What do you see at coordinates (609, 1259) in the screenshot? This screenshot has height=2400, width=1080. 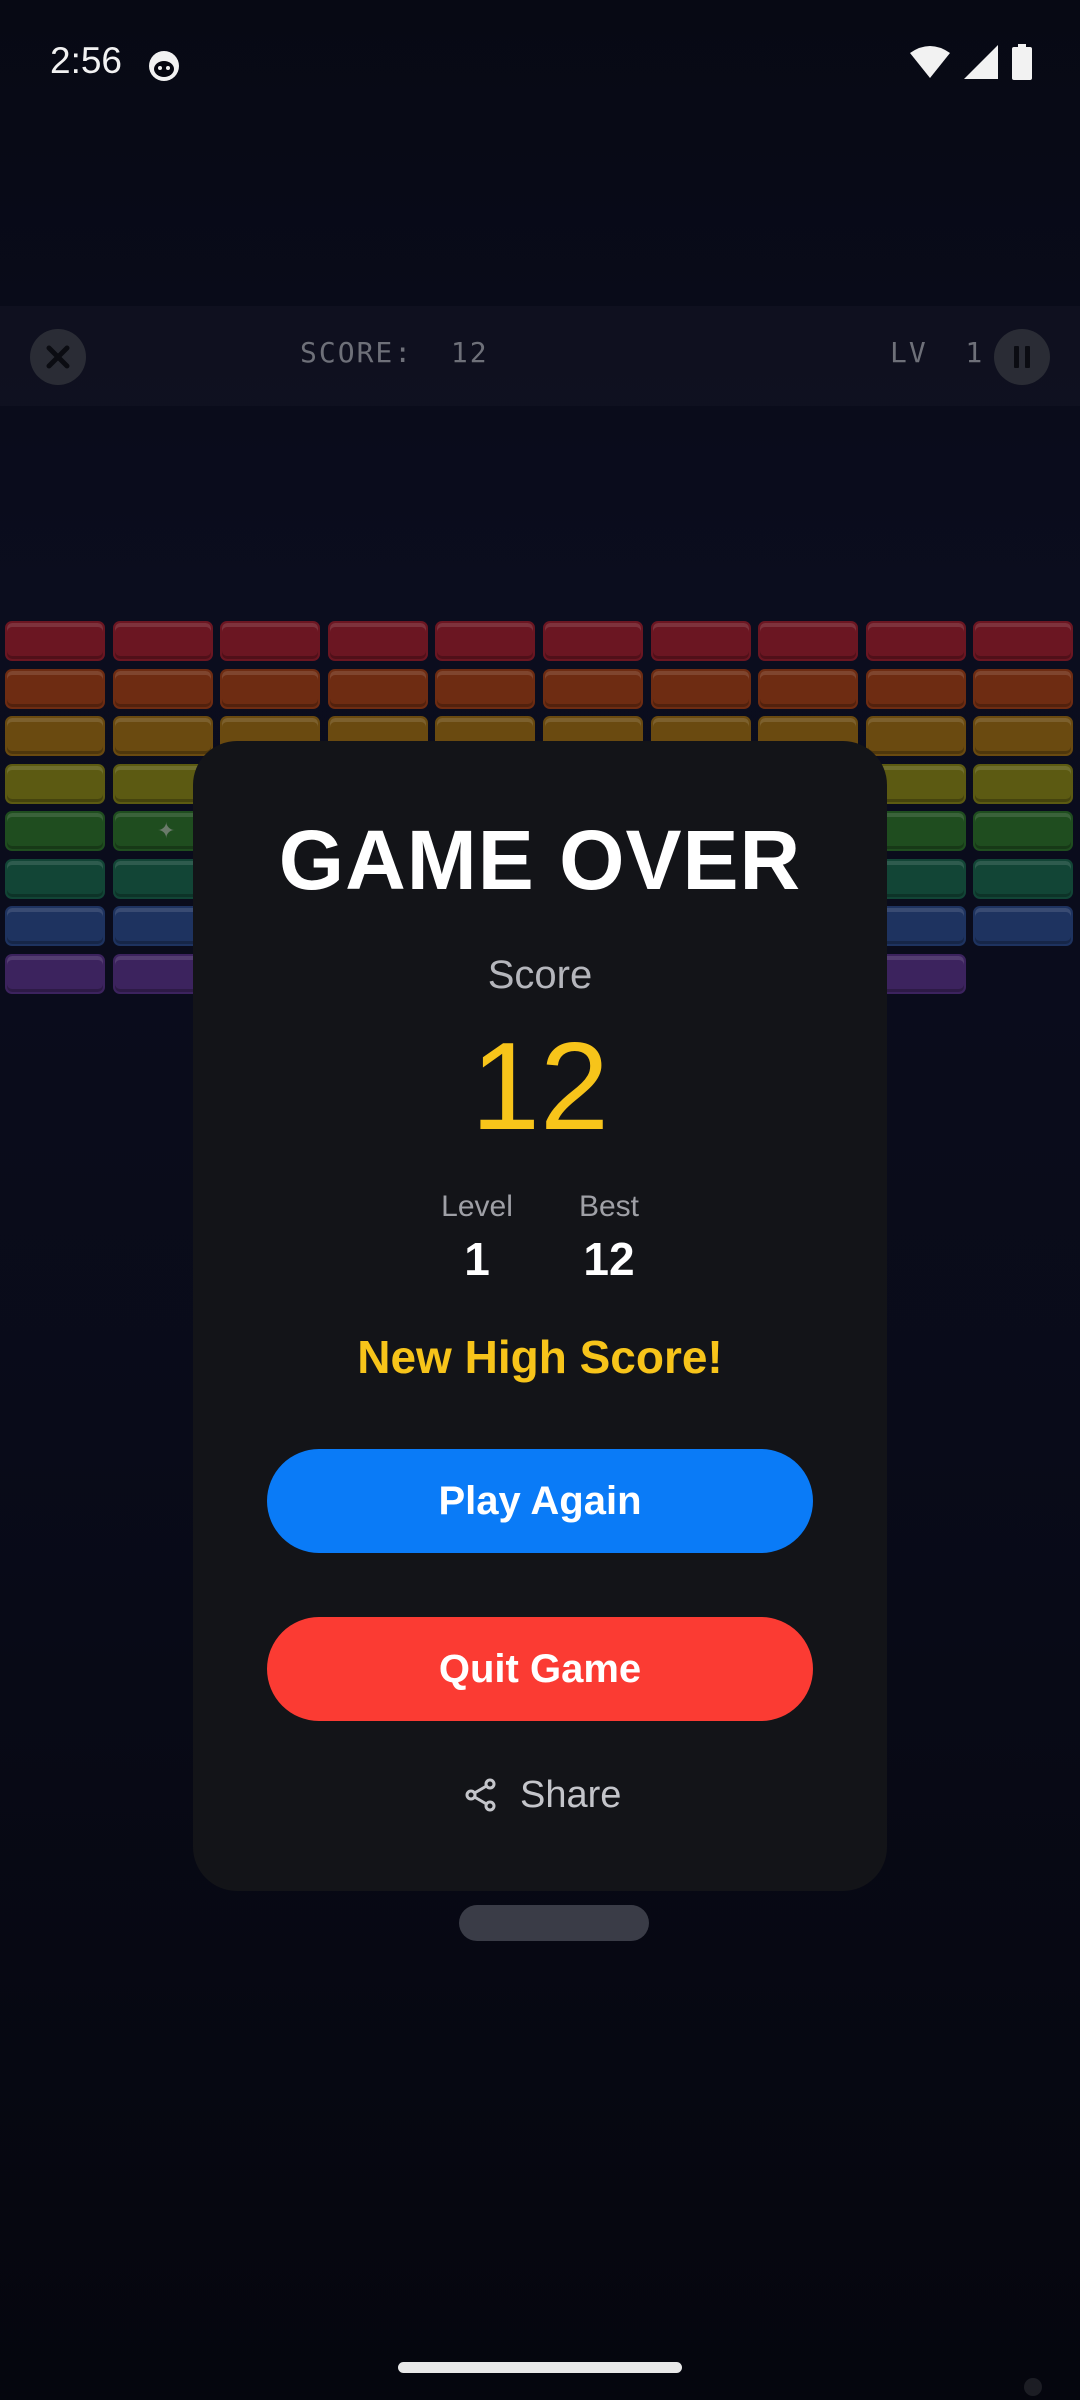 I see `best-value: 12` at bounding box center [609, 1259].